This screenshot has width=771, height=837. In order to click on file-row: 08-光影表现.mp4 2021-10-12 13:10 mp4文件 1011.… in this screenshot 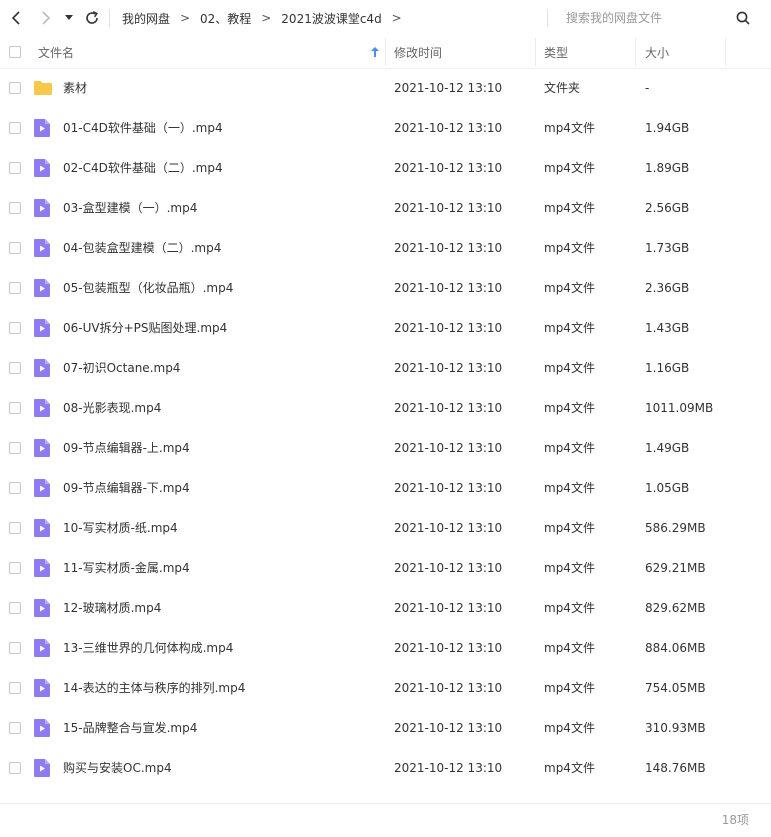, I will do `click(385, 408)`.